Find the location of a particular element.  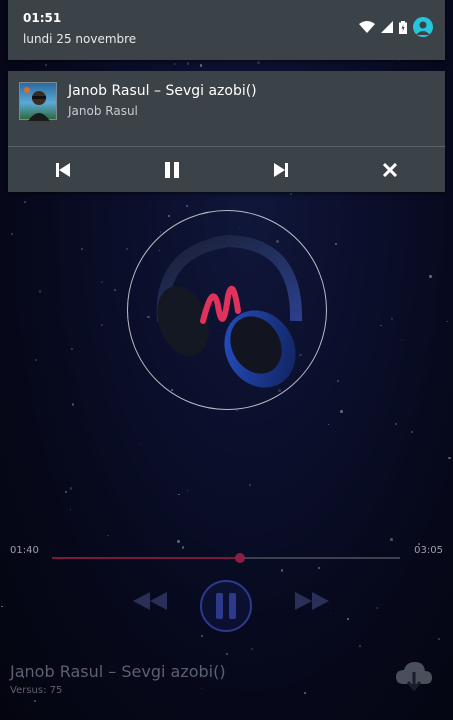

album-art-thumbnail is located at coordinates (38, 101).